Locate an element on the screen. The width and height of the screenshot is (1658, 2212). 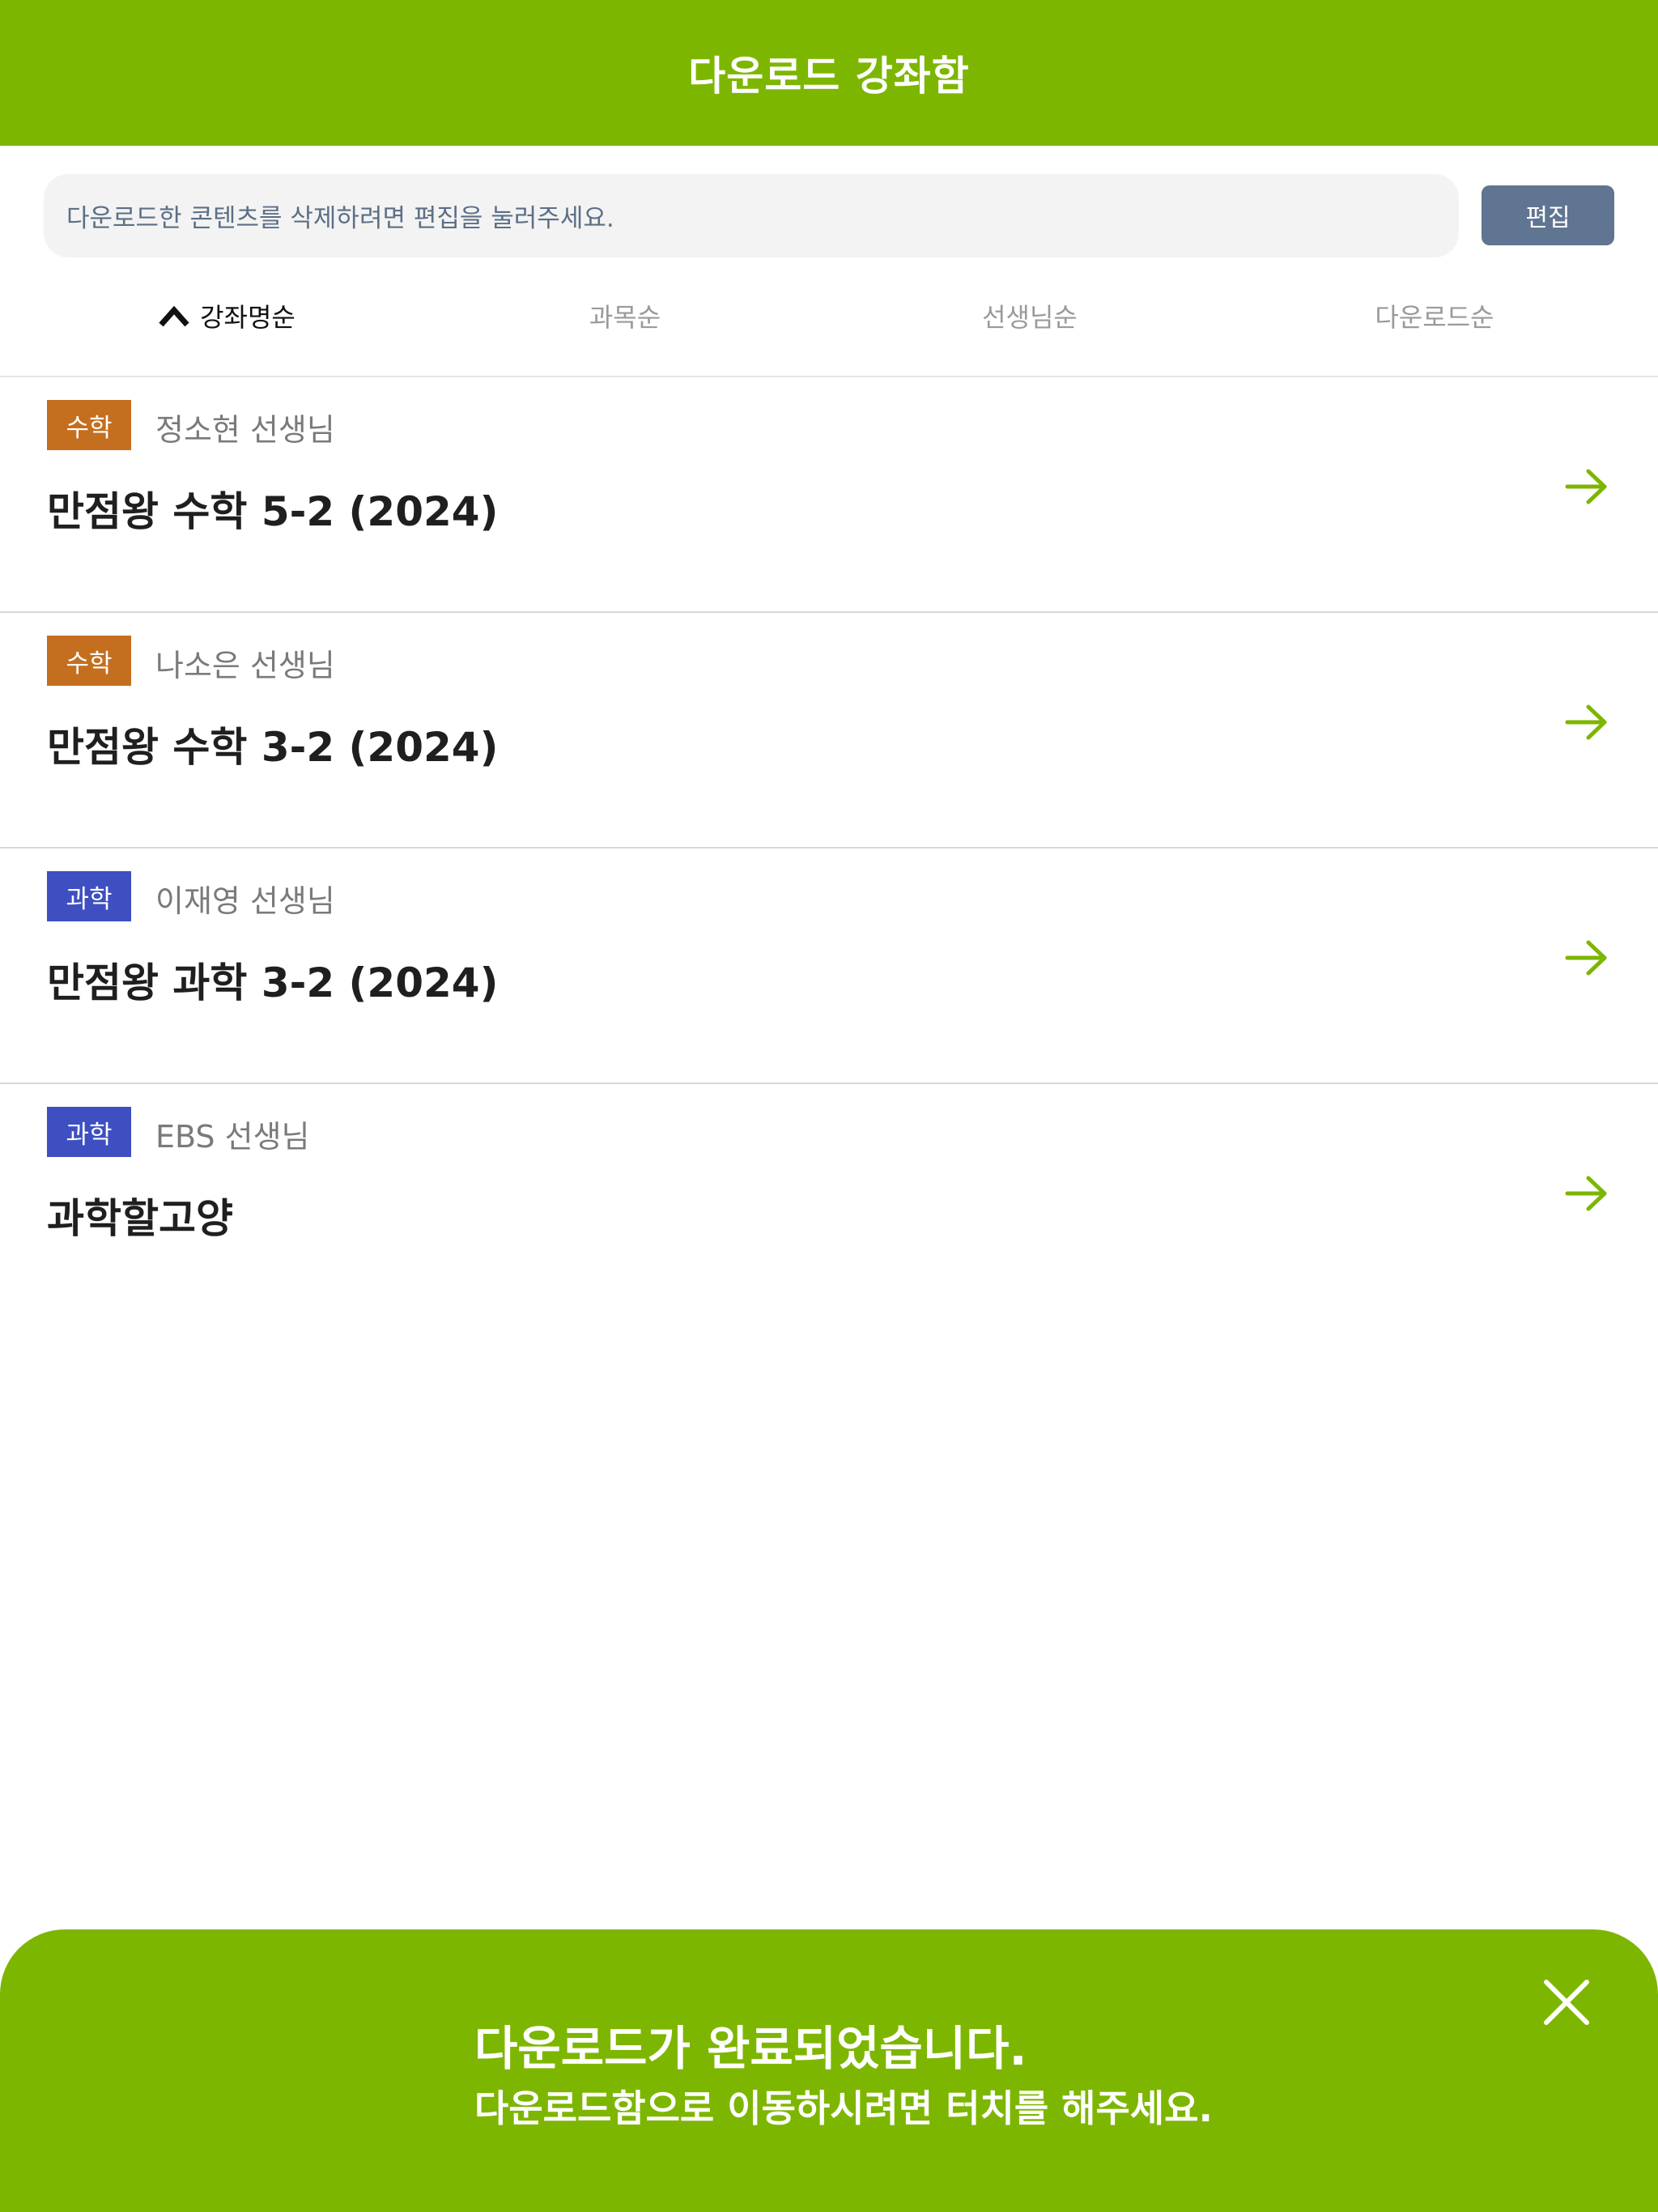
teacher-name: EBS 선생님 is located at coordinates (232, 1137).